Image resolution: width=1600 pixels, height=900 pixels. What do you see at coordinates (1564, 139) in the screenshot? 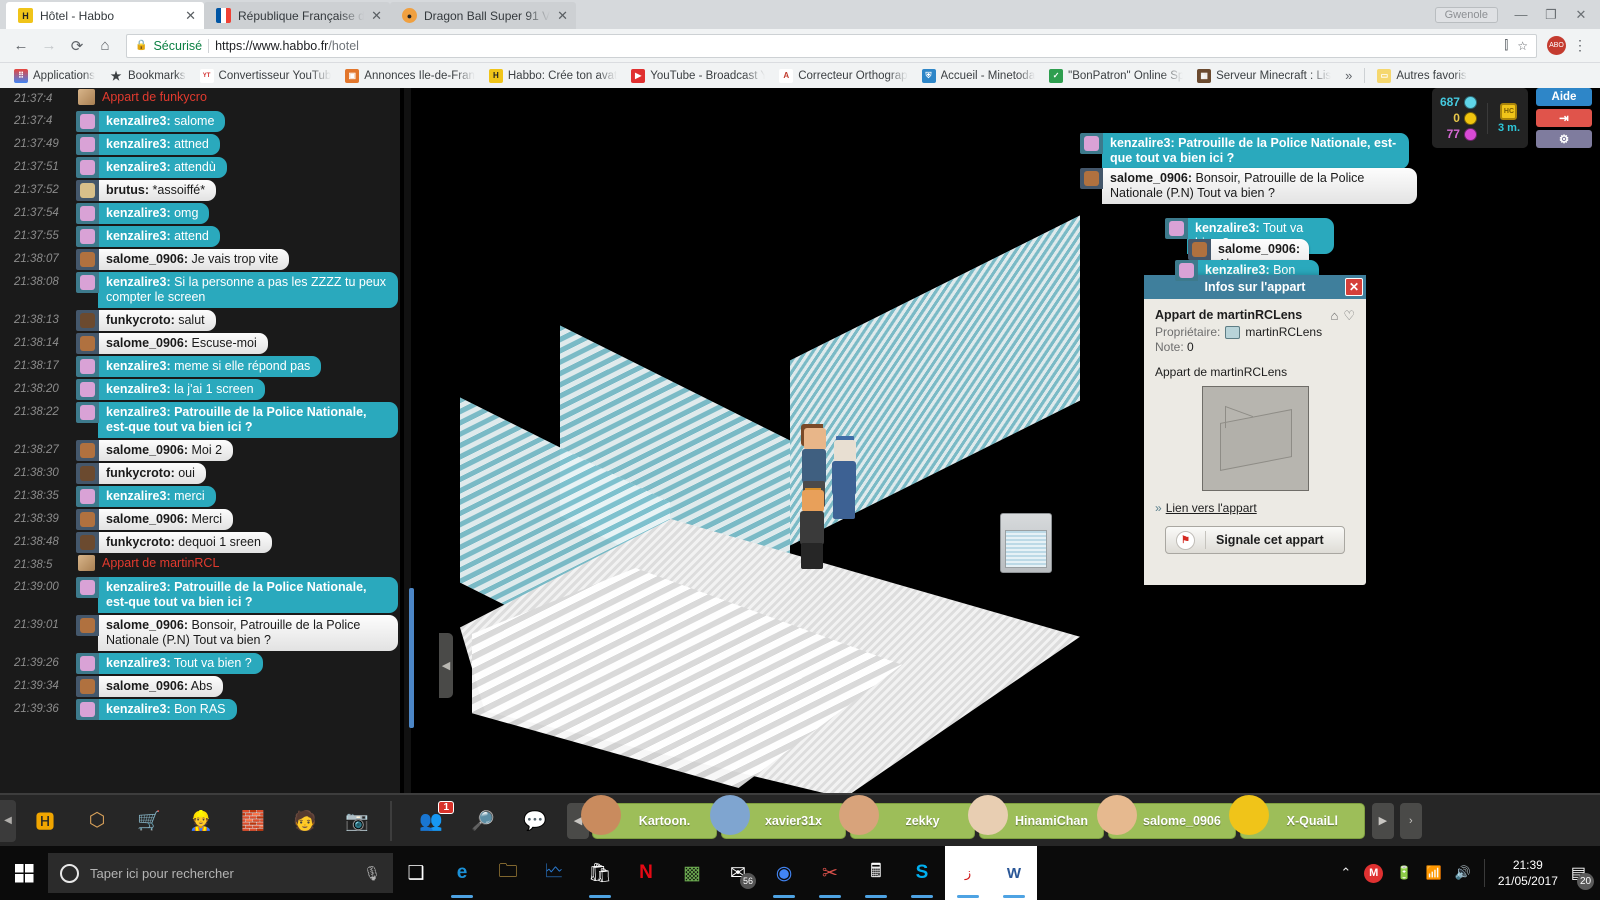
I see `settings-button: ⚙` at bounding box center [1564, 139].